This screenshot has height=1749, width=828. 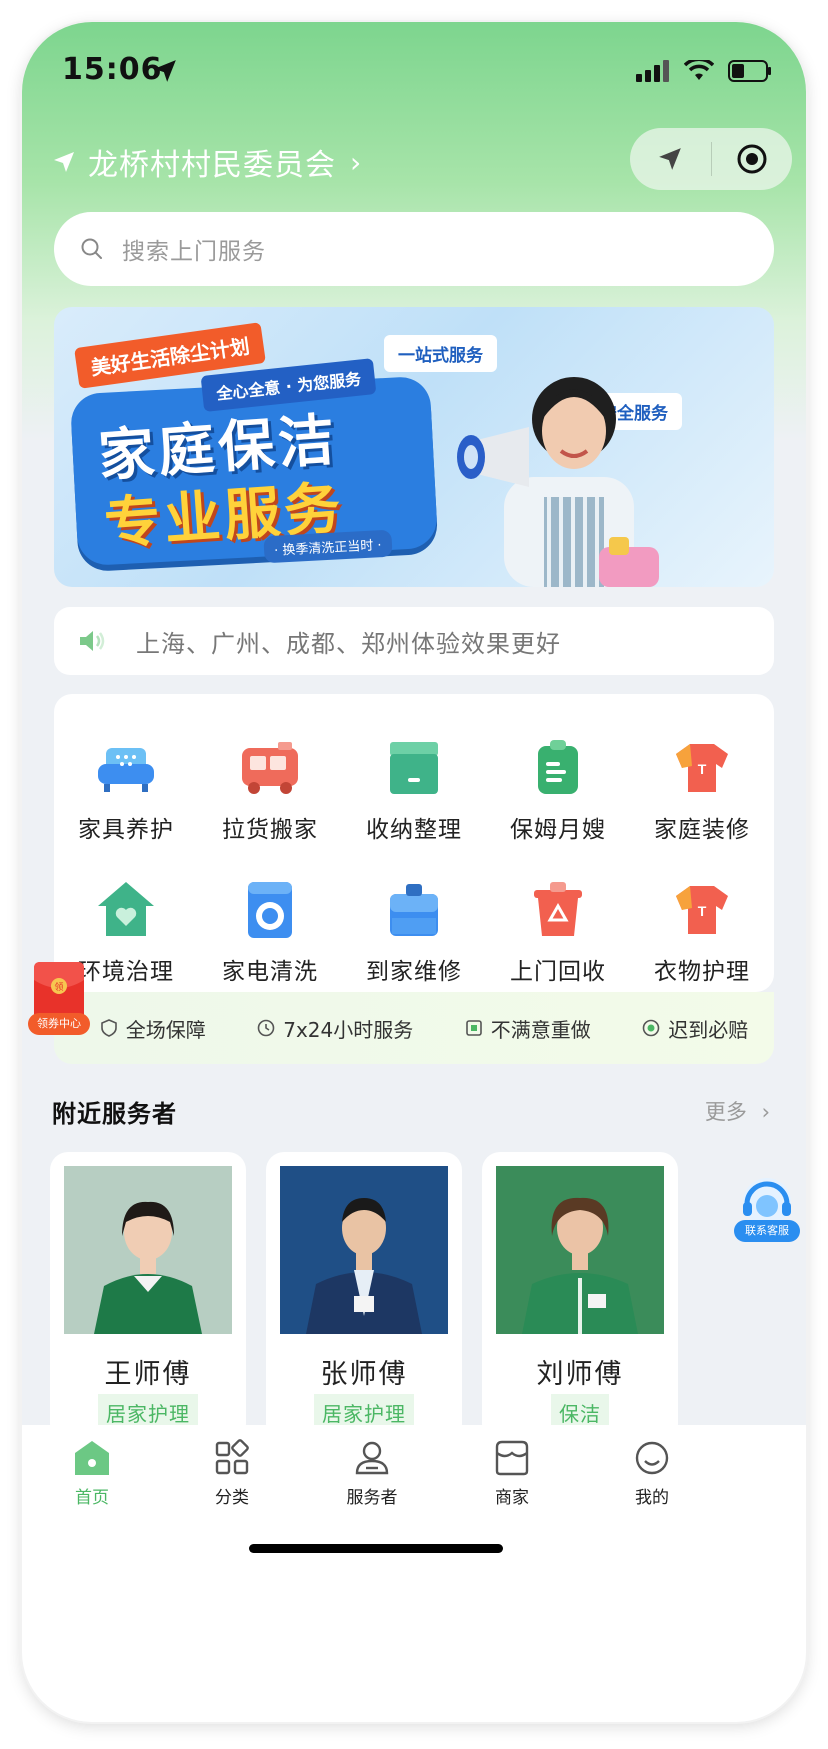 What do you see at coordinates (270, 768) in the screenshot?
I see `truck-icon` at bounding box center [270, 768].